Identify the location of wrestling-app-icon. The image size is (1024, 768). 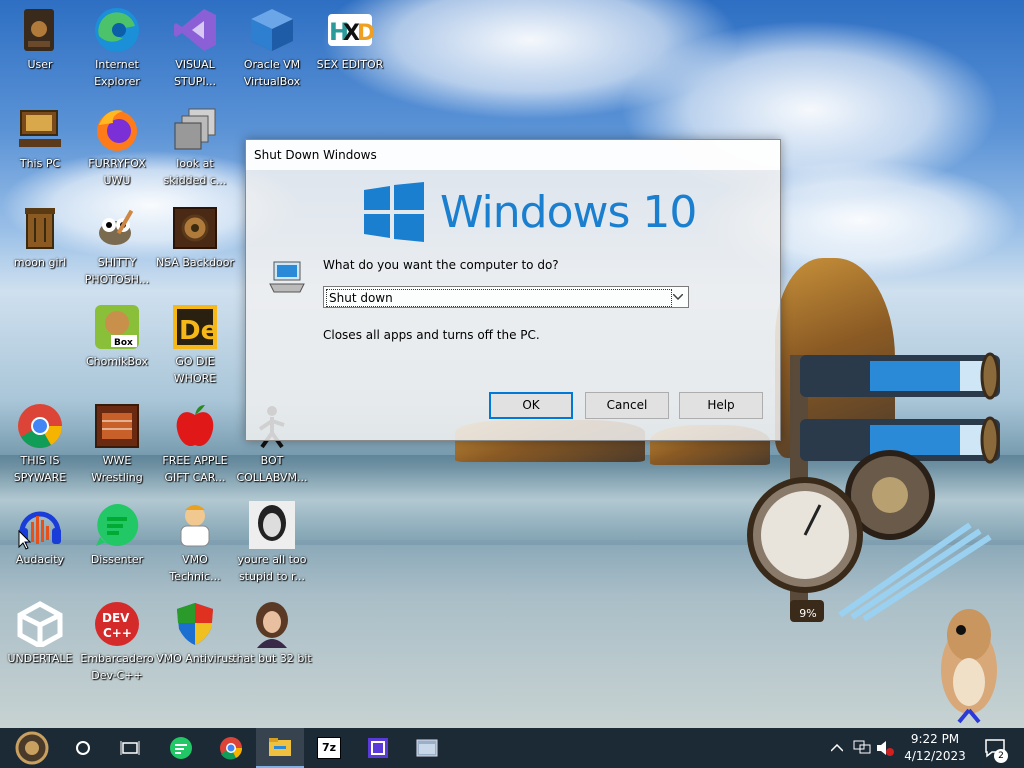
(117, 426).